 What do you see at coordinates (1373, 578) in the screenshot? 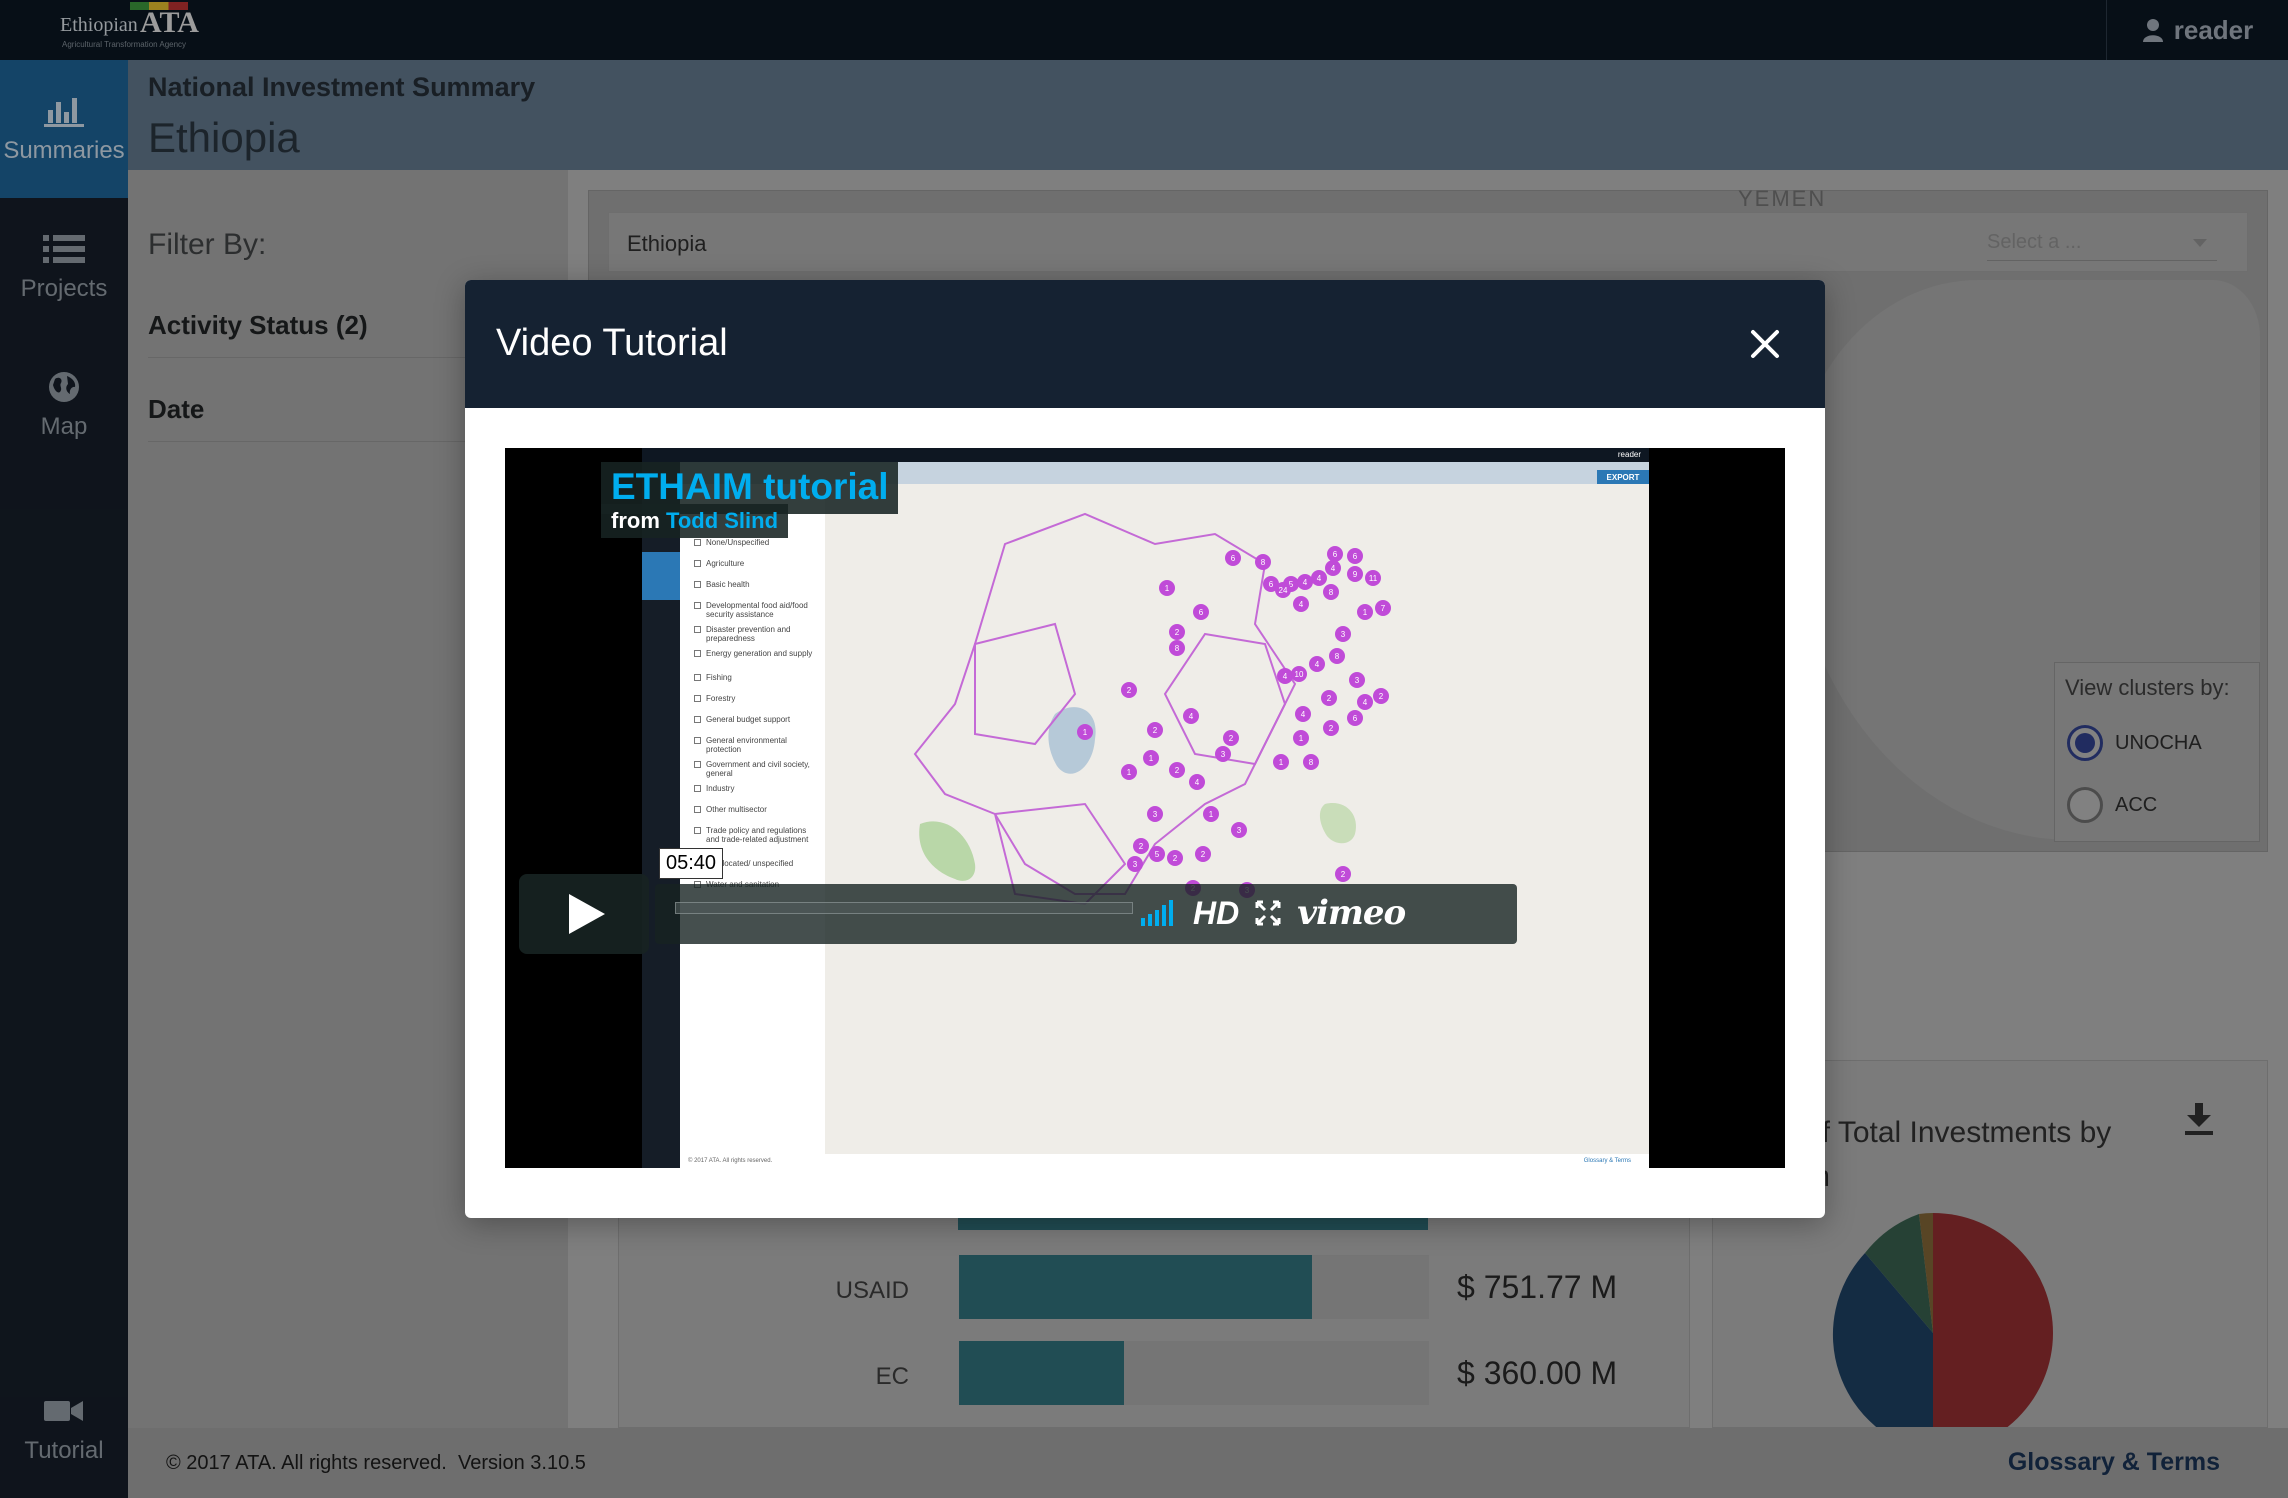
I see `cluster-count: 11` at bounding box center [1373, 578].